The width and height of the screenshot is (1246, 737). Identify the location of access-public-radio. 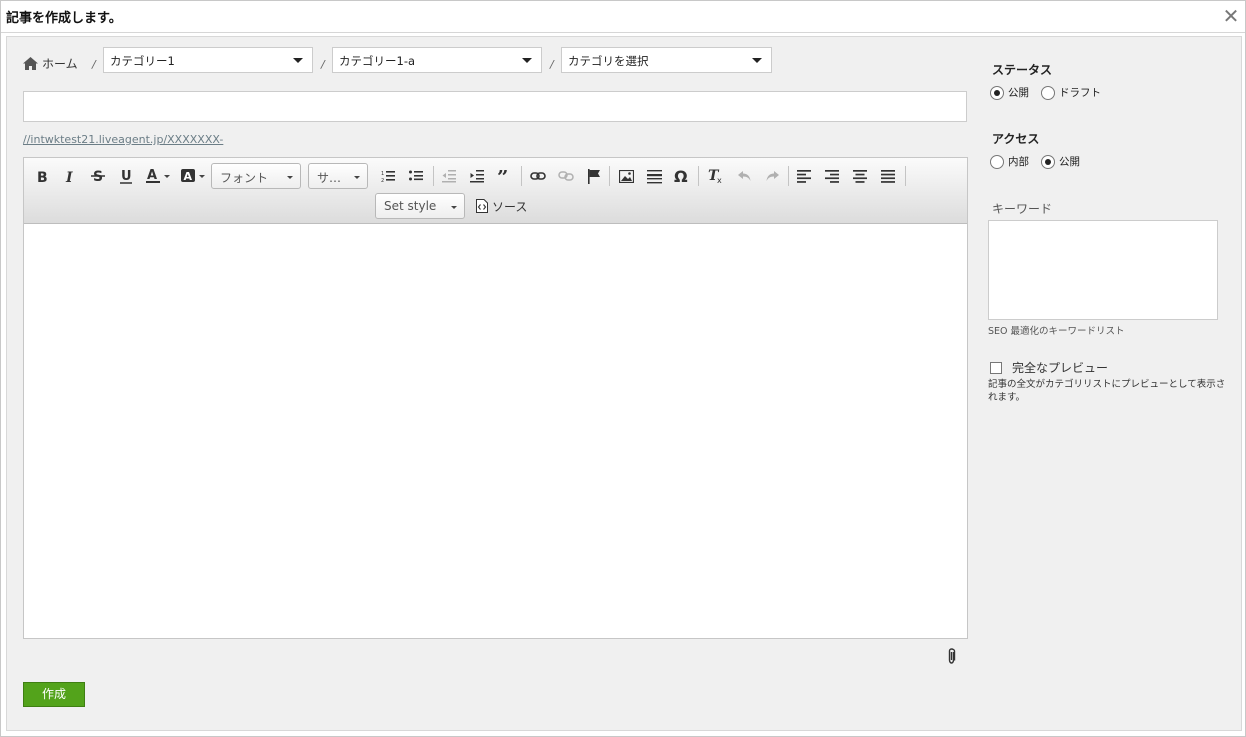
(1048, 161).